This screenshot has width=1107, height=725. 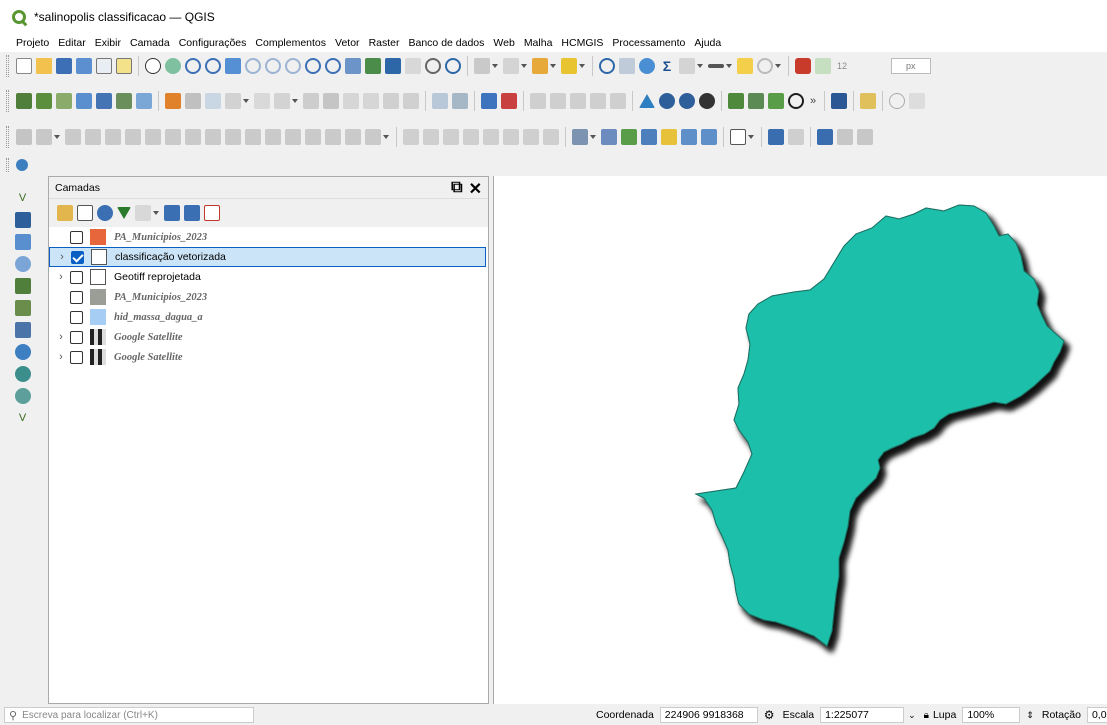 I want to click on toggle-extents-icon: ⚙, so click(x=769, y=715).